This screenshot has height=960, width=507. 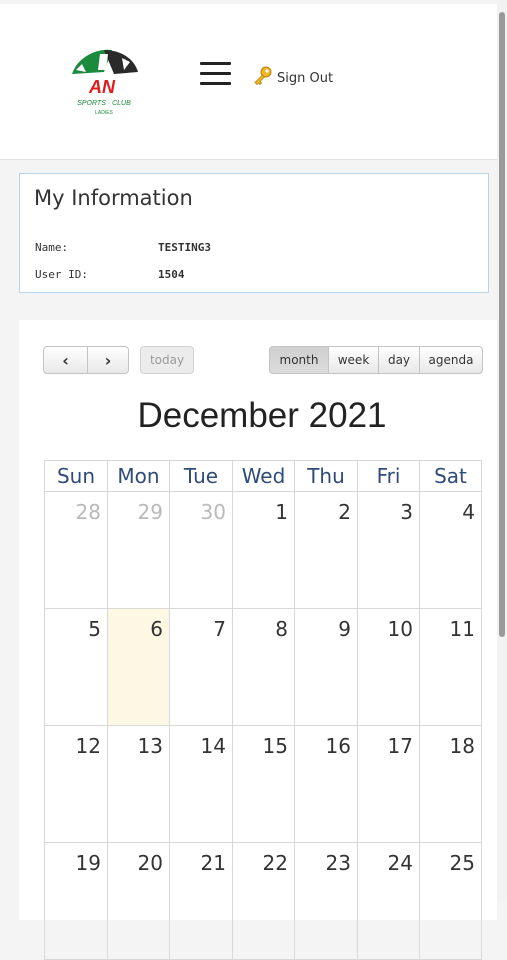 I want to click on logo-caption: LADIES, so click(x=104, y=113).